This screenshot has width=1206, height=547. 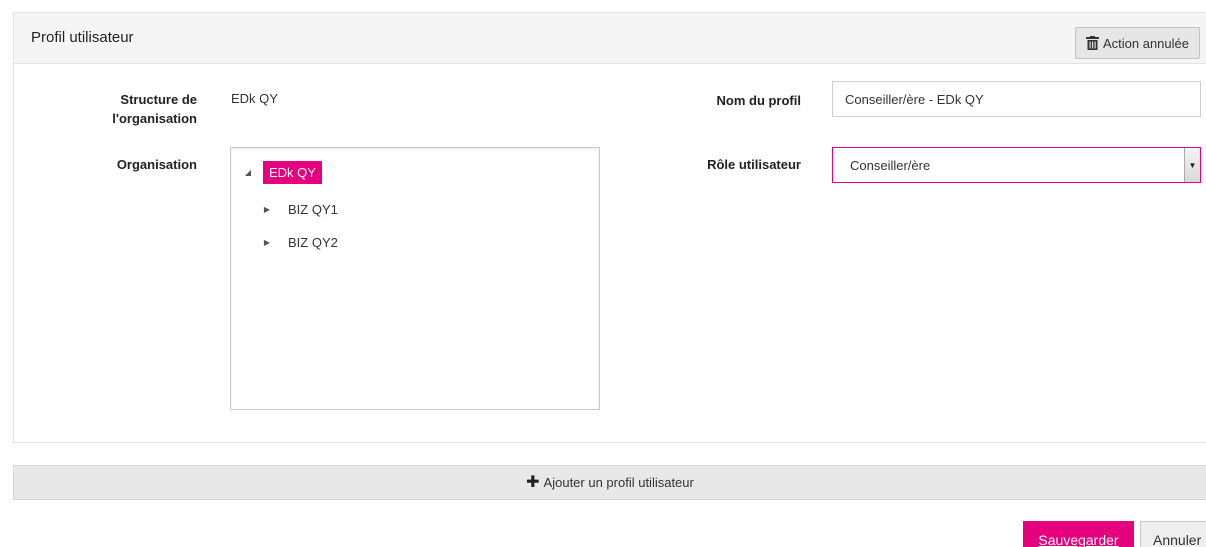 What do you see at coordinates (82, 37) in the screenshot?
I see `panel-title: Profil utilisateur` at bounding box center [82, 37].